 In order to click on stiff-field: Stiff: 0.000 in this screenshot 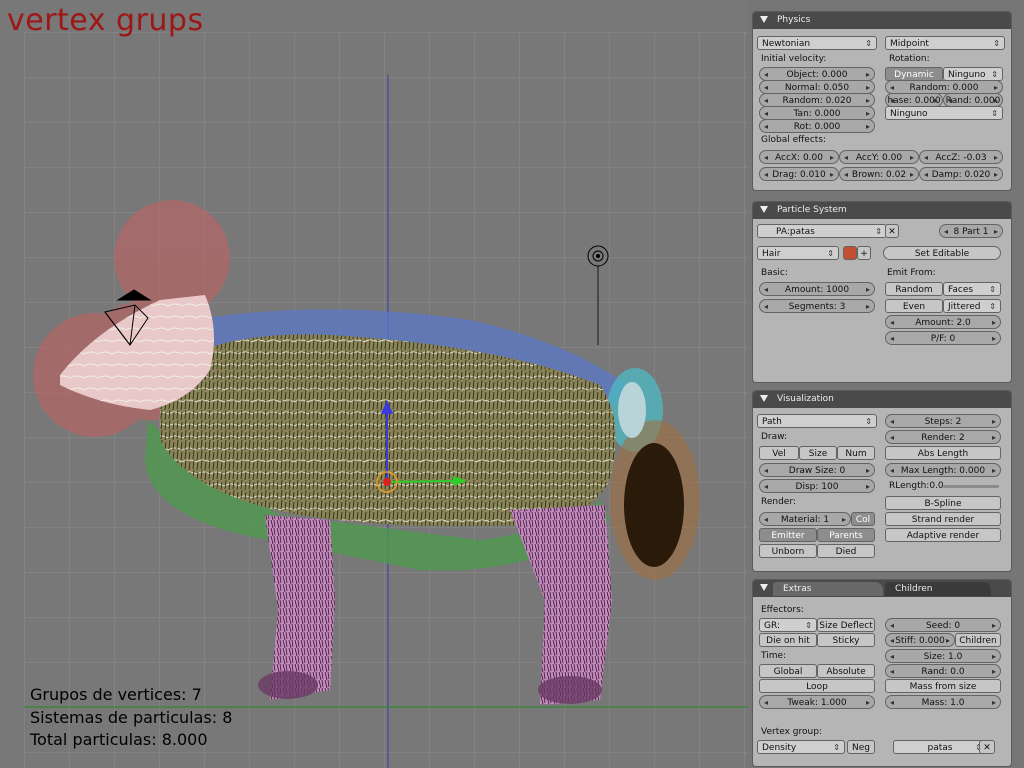, I will do `click(920, 640)`.